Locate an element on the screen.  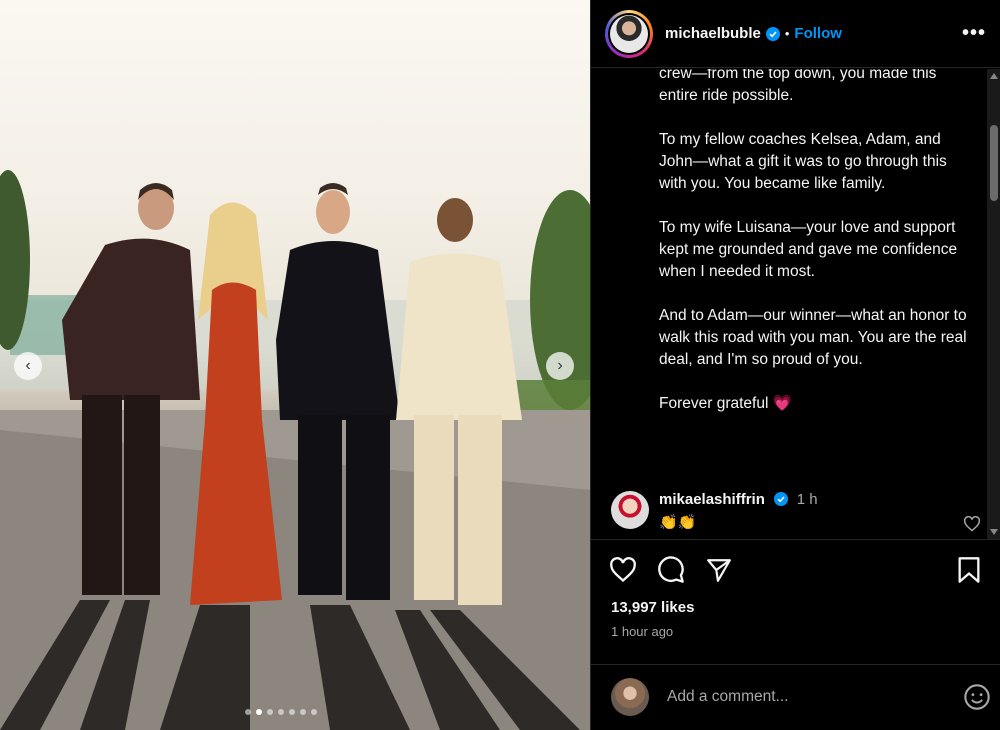
post-header: michaelbuble • Follow ••• is located at coordinates (795, 34).